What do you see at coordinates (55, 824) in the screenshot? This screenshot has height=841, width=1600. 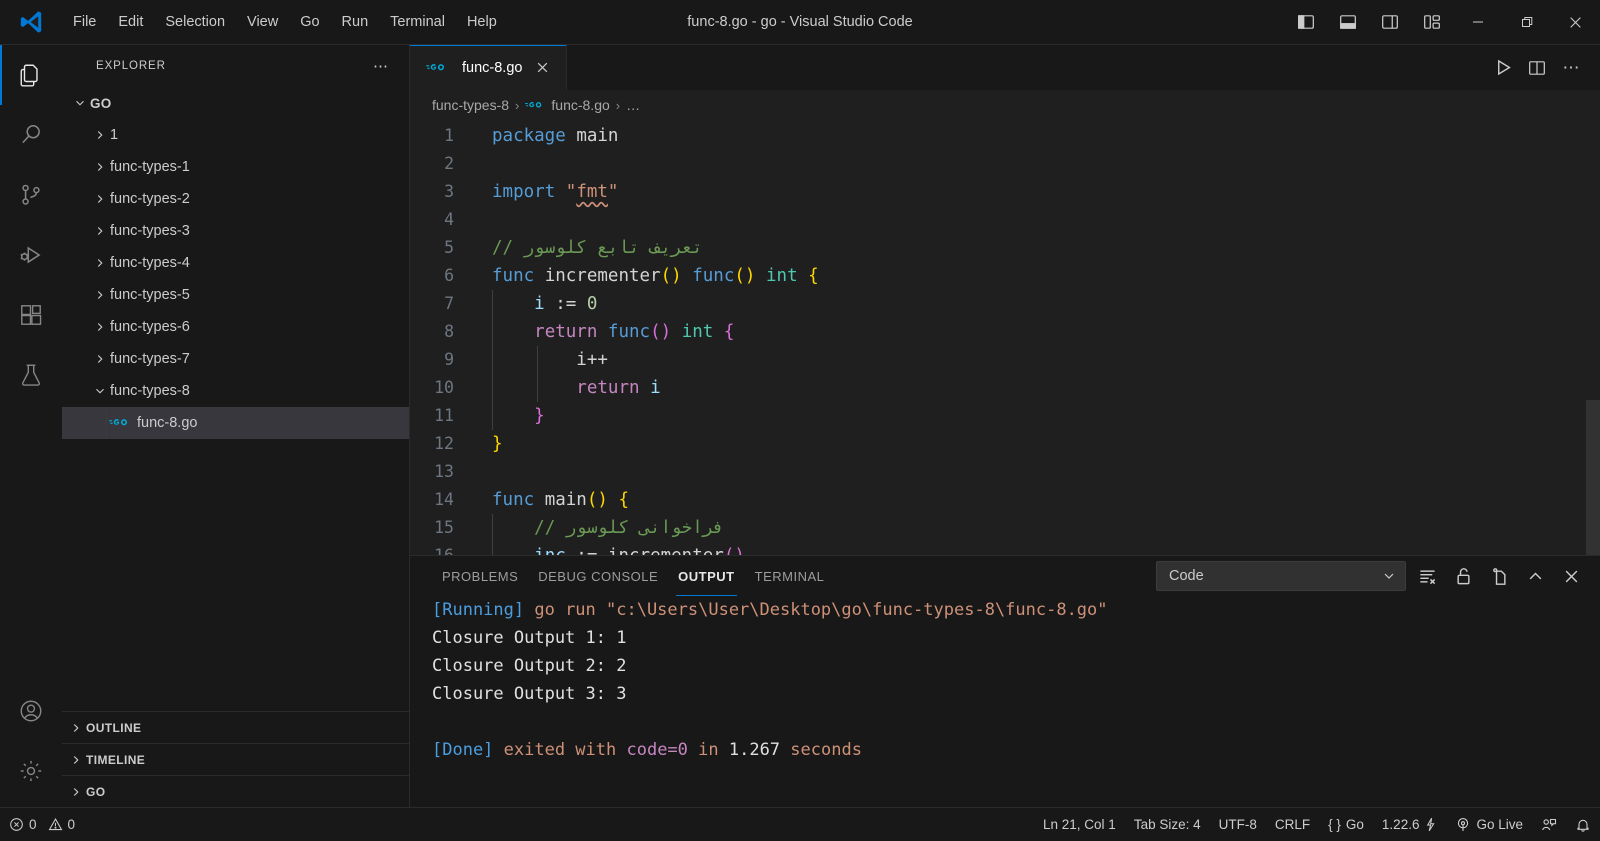 I see `warning-icon` at bounding box center [55, 824].